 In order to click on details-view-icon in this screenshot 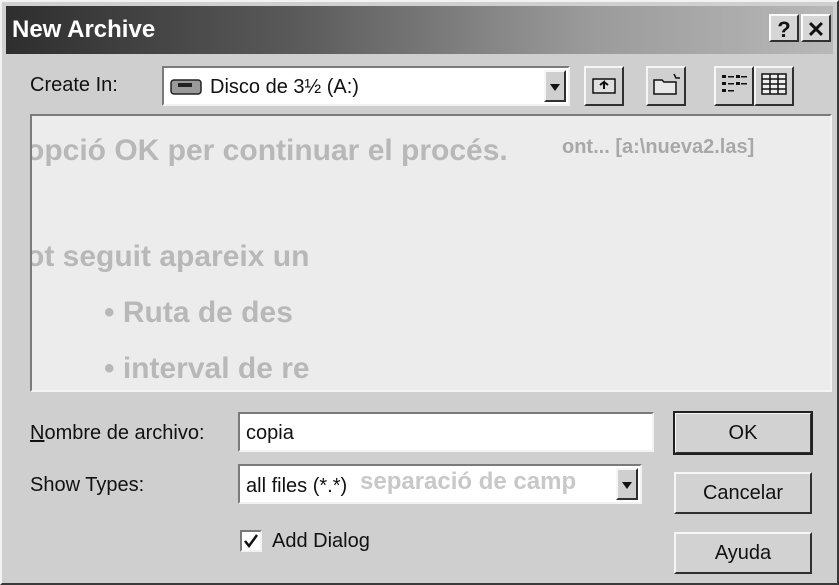, I will do `click(774, 86)`.